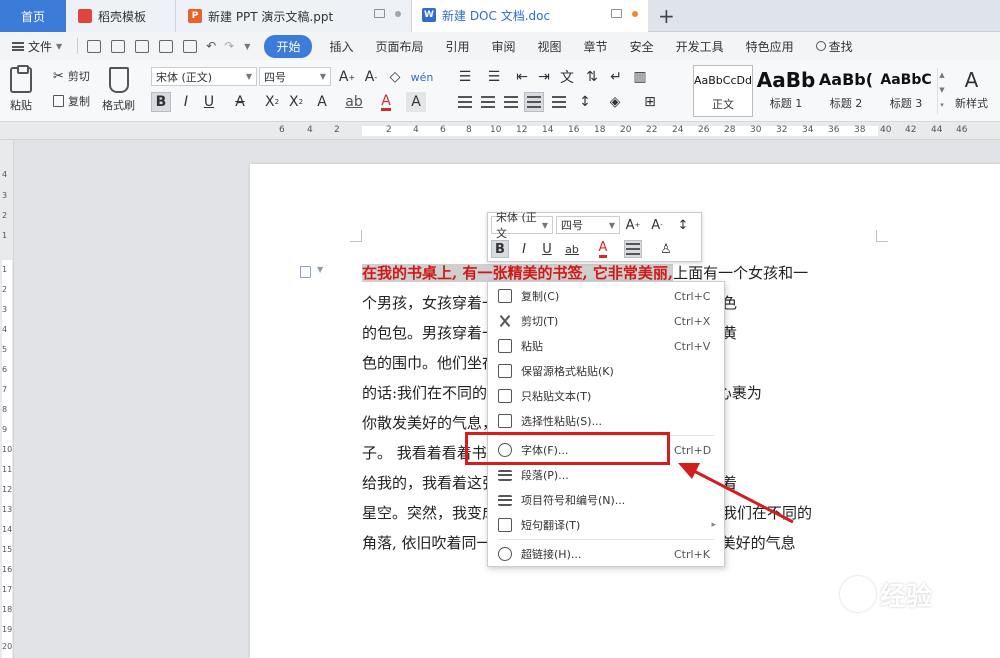 The image size is (1000, 658). What do you see at coordinates (616, 77) in the screenshot?
I see `show-marks-icon: ↵` at bounding box center [616, 77].